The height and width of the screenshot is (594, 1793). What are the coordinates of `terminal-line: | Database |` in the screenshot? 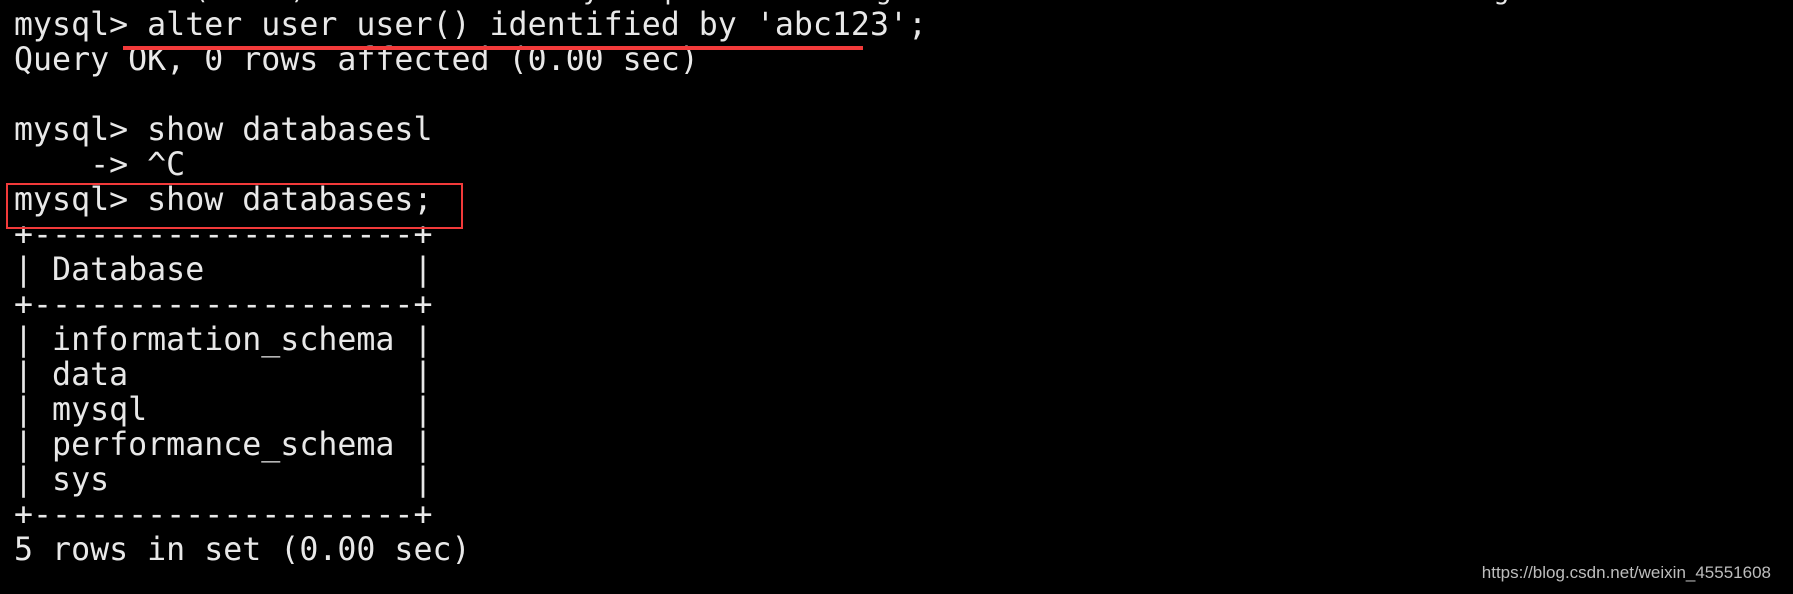 It's located at (223, 270).